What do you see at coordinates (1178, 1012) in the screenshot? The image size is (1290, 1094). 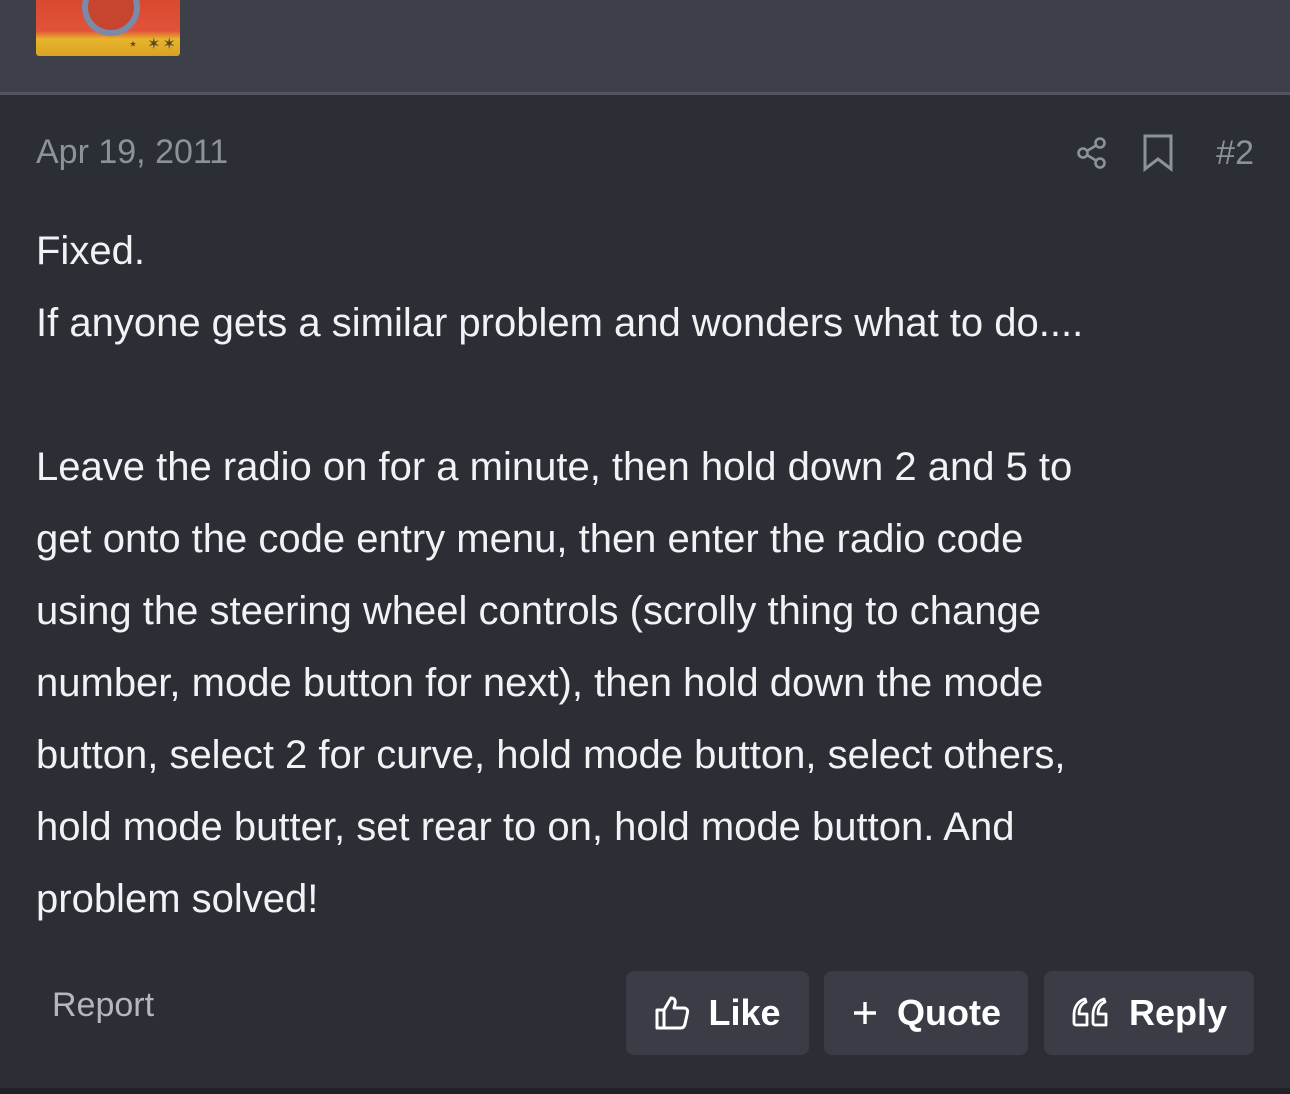 I see `reply-label: Reply` at bounding box center [1178, 1012].